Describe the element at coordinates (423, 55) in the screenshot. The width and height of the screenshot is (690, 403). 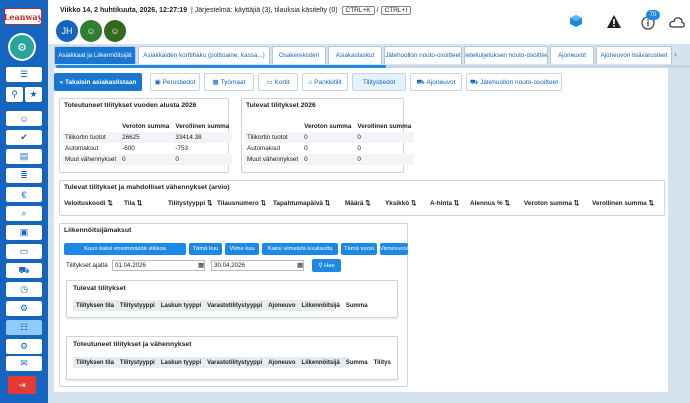
I see `tab-waste-pickup: Jätehuollon nouto-osoitteet` at that location.